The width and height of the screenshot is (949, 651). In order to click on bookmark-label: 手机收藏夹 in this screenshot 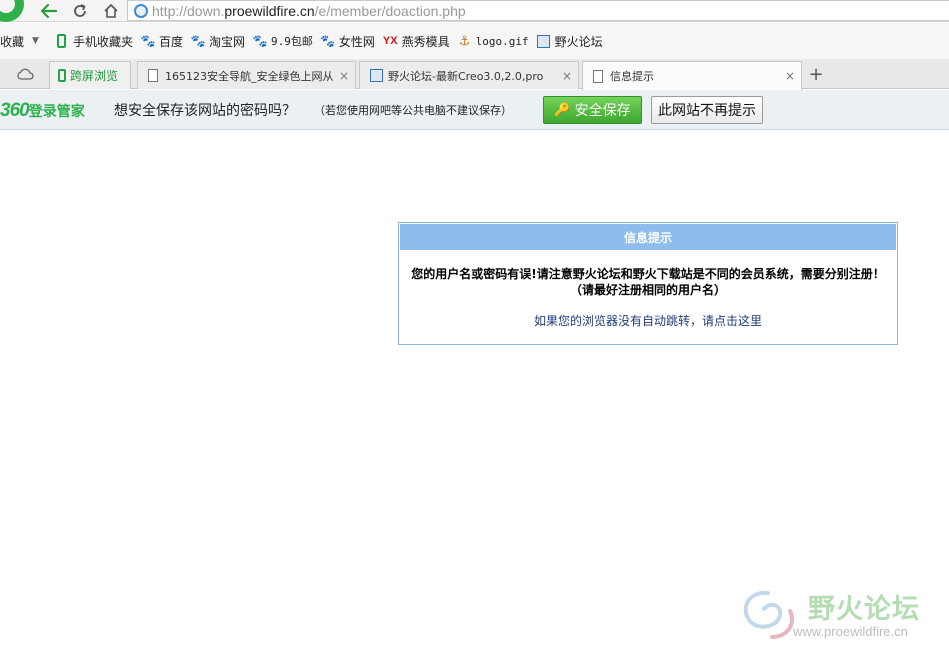, I will do `click(102, 41)`.